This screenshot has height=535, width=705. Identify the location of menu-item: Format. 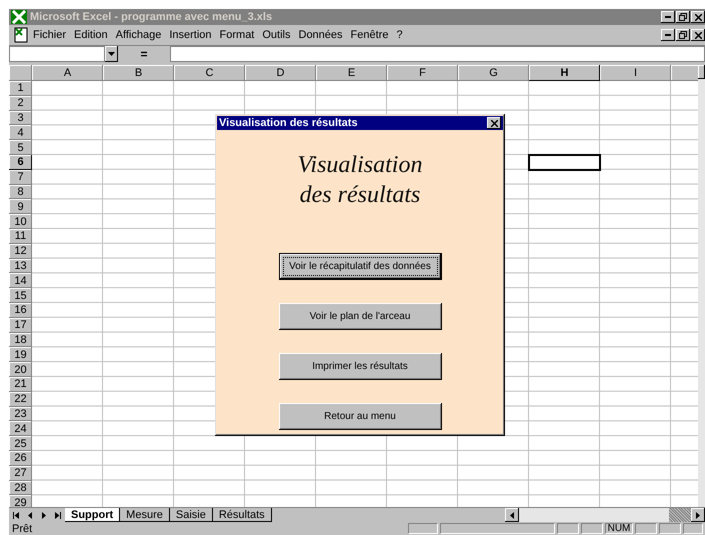
(237, 35).